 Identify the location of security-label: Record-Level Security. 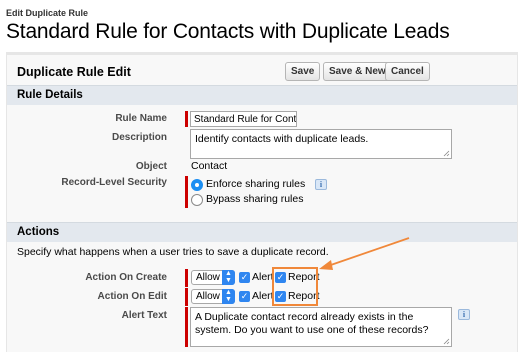
(114, 182).